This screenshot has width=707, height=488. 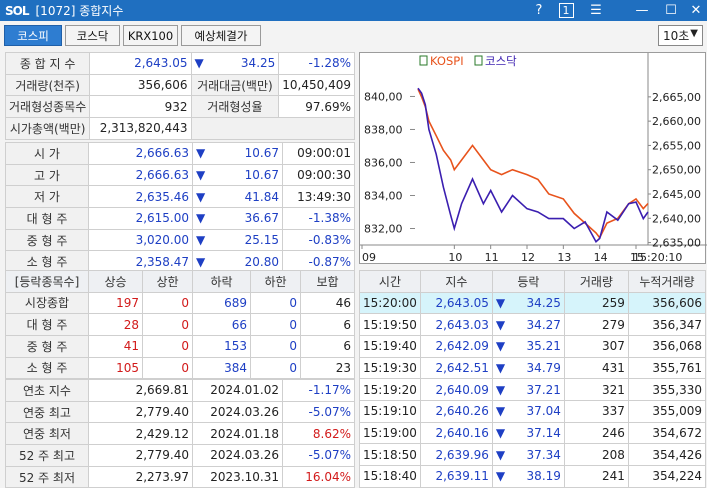 I want to click on tab-expected-price: 예상체결가, so click(x=221, y=35).